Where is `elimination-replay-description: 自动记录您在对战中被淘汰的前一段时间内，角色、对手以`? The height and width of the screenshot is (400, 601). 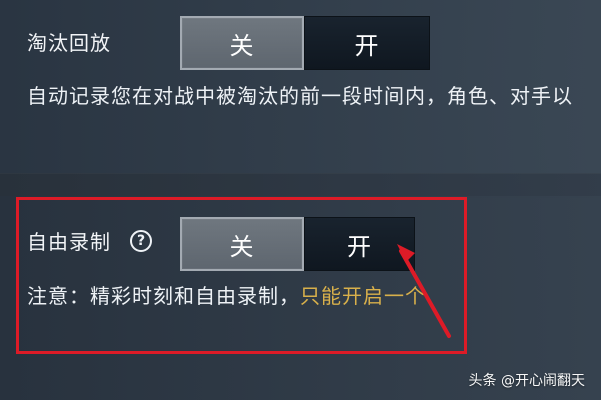
elimination-replay-description: 自动记录您在对战中被淘汰的前一段时间内，角色、对手以 is located at coordinates (300, 96).